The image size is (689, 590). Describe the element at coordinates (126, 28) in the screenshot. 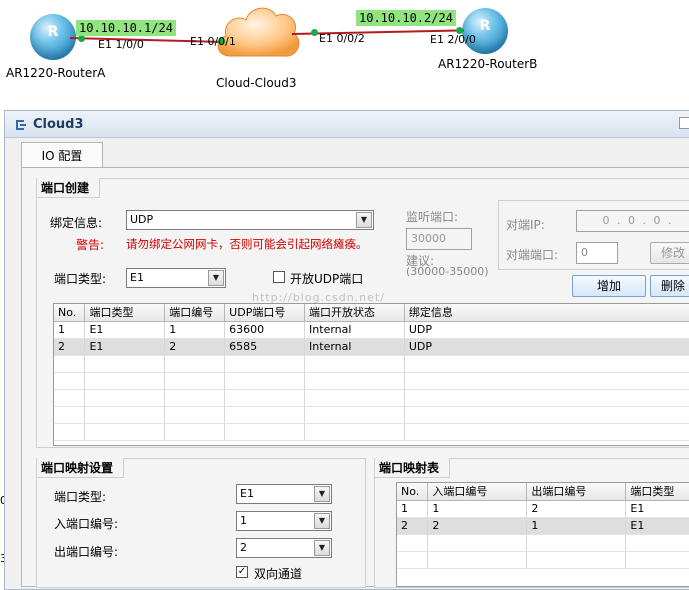

I see `router-a-ip-label: 10.10.10.1/24` at that location.